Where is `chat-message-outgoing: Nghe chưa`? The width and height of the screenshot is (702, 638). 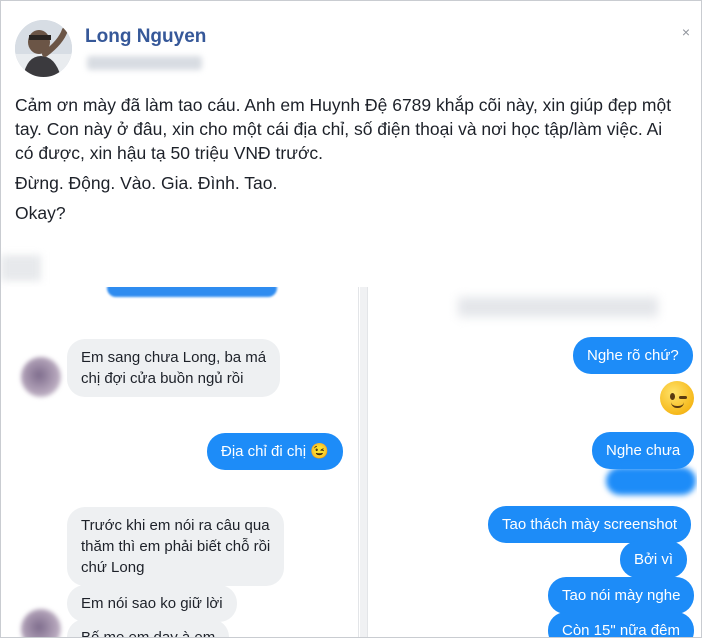 chat-message-outgoing: Nghe chưa is located at coordinates (643, 450).